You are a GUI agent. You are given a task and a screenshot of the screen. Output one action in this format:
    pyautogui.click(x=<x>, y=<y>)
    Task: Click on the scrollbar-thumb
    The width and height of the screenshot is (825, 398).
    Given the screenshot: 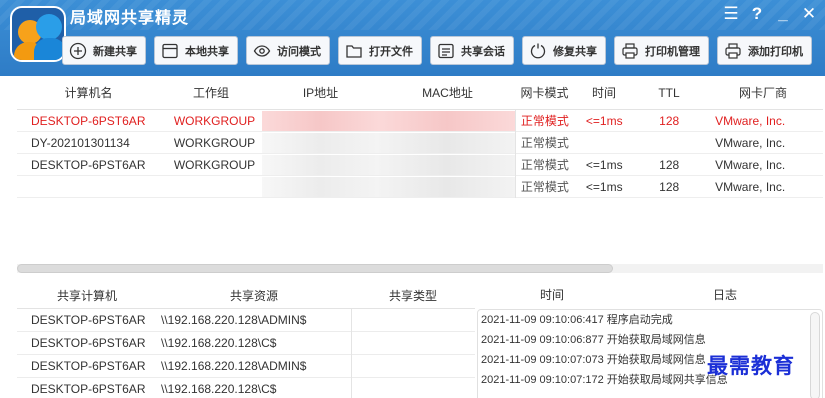 What is the action you would take?
    pyautogui.click(x=315, y=268)
    